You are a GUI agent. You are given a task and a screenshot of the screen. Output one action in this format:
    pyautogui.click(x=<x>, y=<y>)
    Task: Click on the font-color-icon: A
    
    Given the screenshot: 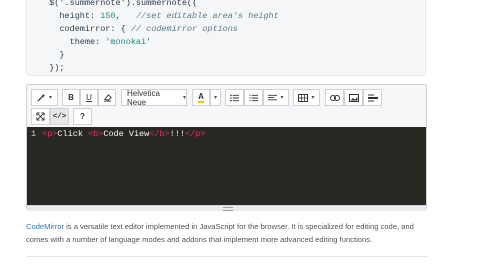 What is the action you would take?
    pyautogui.click(x=201, y=97)
    